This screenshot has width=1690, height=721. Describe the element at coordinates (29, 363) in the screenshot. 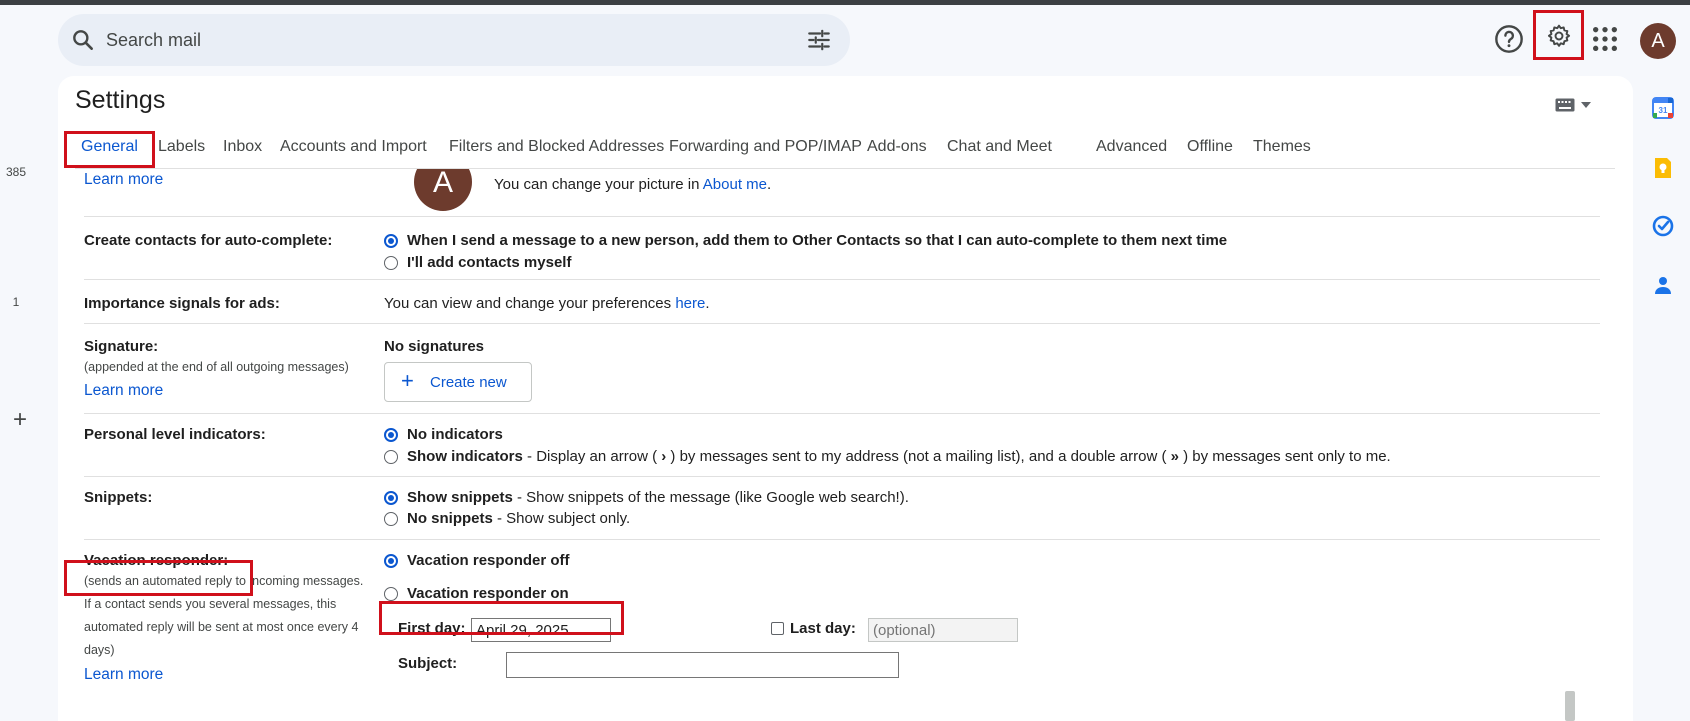

I see `left-rail: 385 1 +` at that location.